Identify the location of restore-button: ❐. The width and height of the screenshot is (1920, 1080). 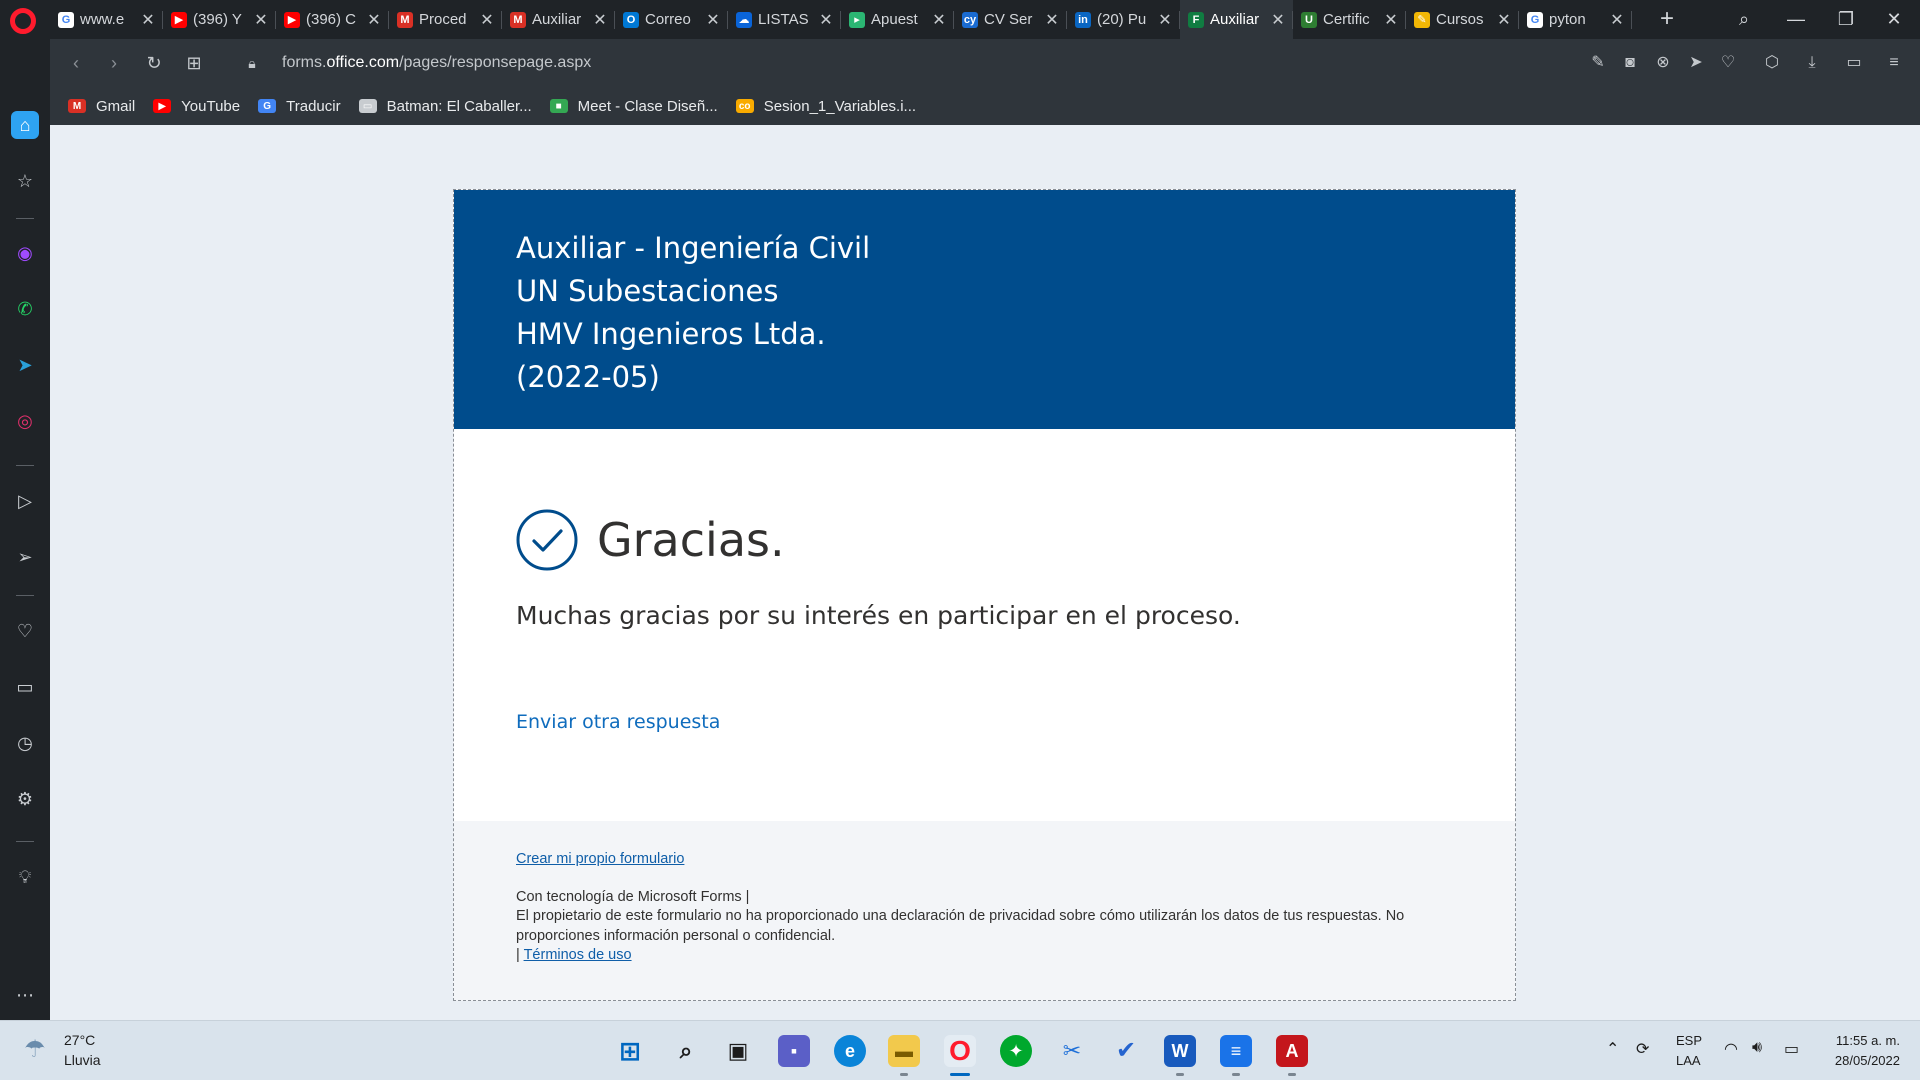
(1846, 19).